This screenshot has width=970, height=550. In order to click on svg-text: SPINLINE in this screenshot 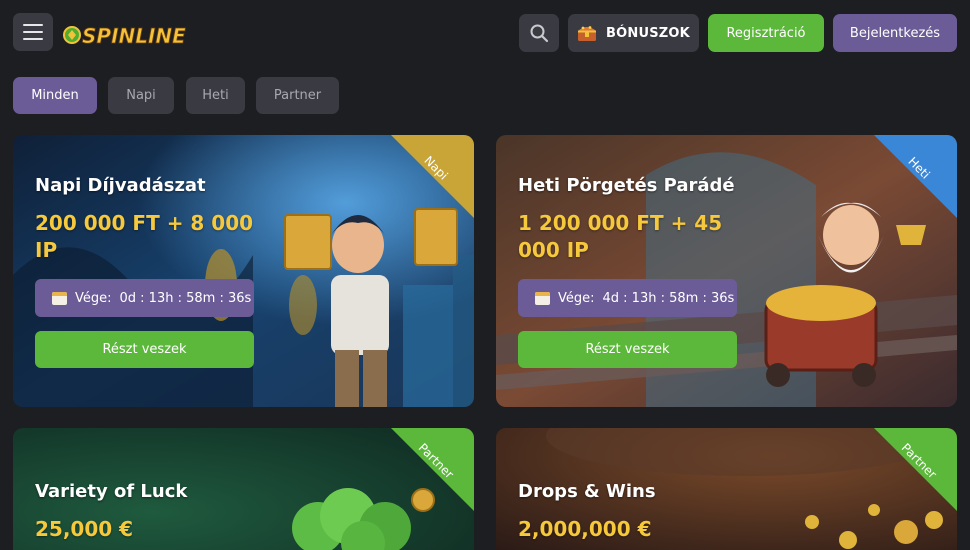, I will do `click(134, 36)`.